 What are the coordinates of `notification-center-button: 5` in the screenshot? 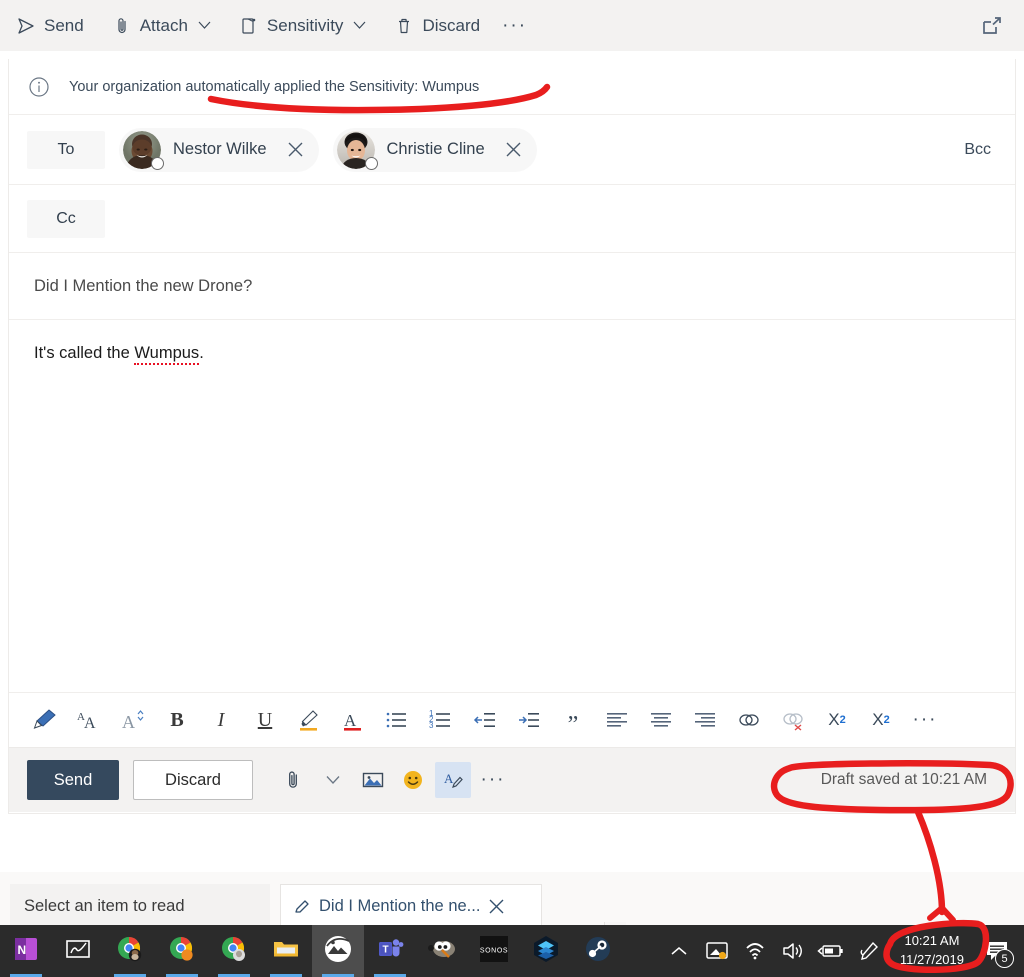 It's located at (997, 951).